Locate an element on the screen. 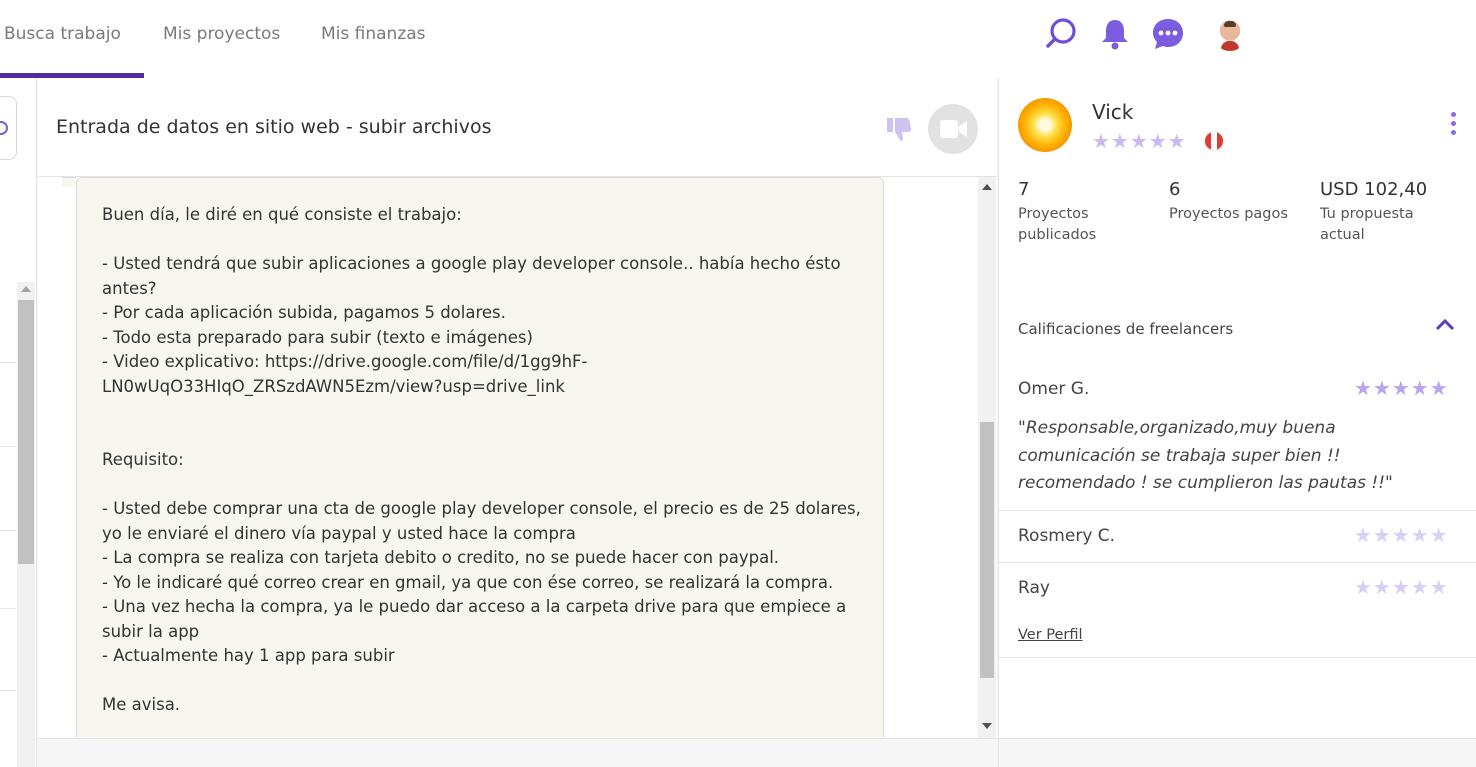 The width and height of the screenshot is (1476, 767). tab-busca-trabajo: Busca trabajo is located at coordinates (62, 34).